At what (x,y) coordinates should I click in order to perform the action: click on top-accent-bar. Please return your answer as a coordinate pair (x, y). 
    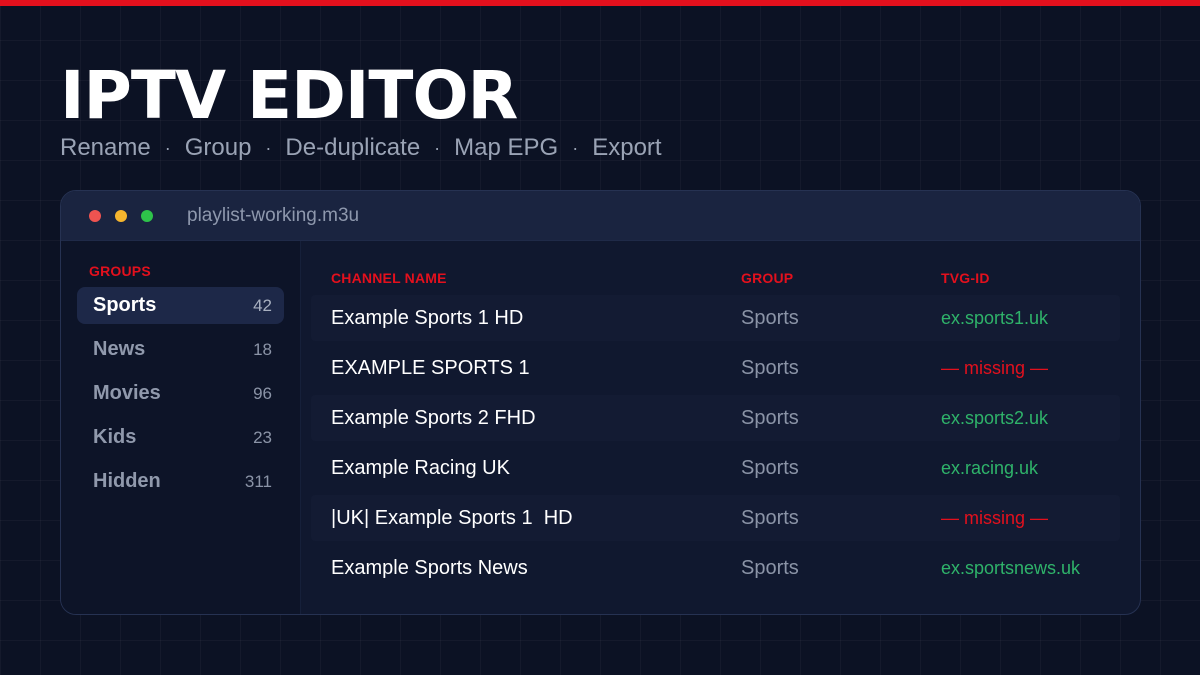
    Looking at the image, I should click on (600, 3).